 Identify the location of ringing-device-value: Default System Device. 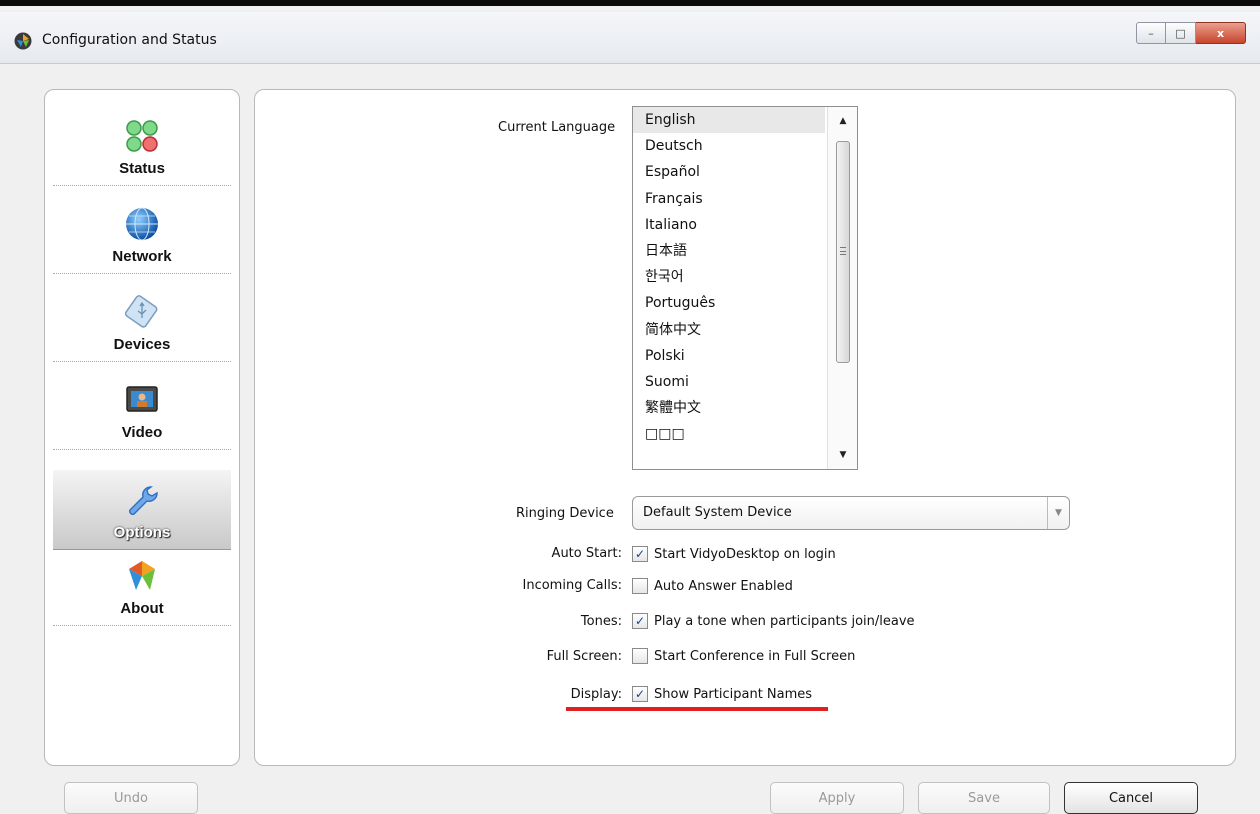
(717, 512).